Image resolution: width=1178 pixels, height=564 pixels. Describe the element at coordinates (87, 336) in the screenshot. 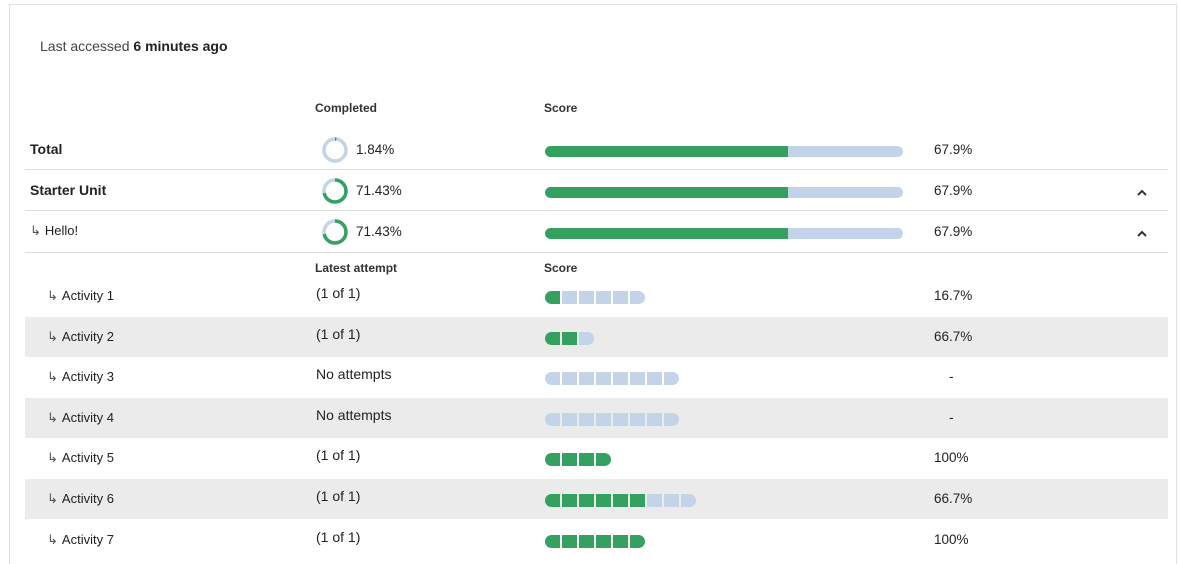

I see `activity-name-text: Activity 2` at that location.